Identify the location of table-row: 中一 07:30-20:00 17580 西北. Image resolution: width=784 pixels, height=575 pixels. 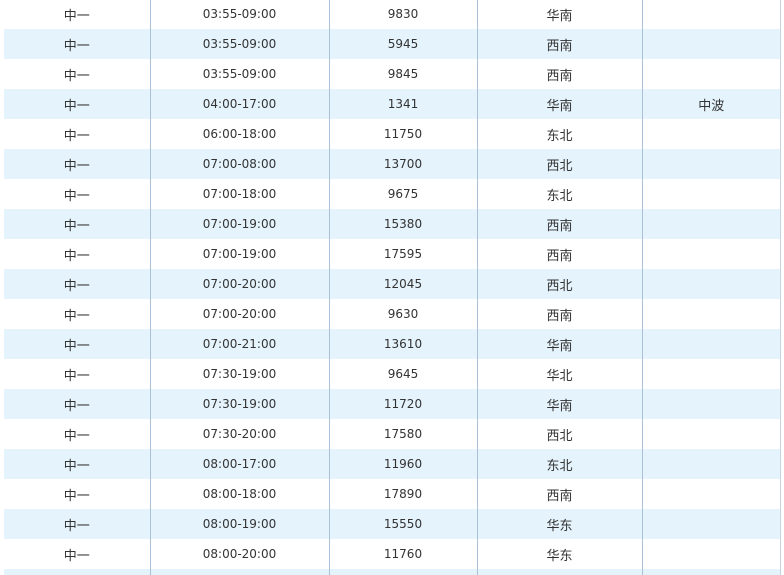
(392, 434).